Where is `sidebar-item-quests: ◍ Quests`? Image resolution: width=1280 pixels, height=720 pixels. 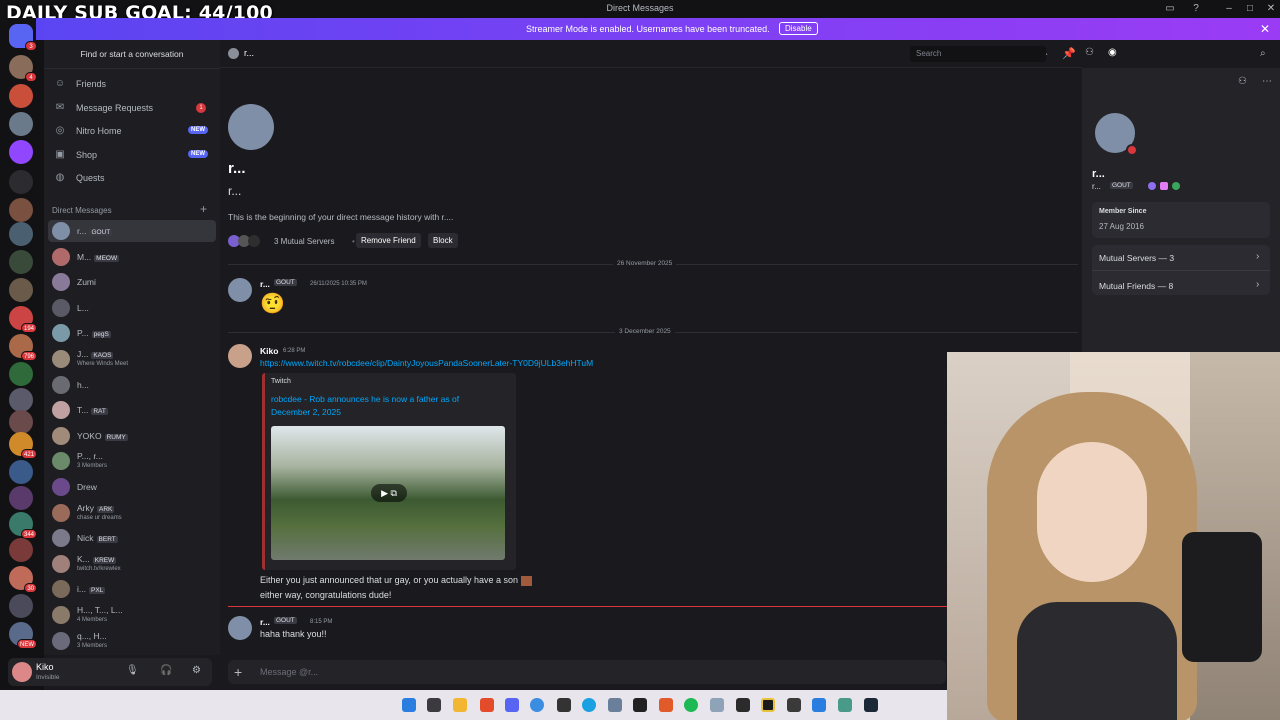
sidebar-item-quests: ◍ Quests is located at coordinates (132, 178).